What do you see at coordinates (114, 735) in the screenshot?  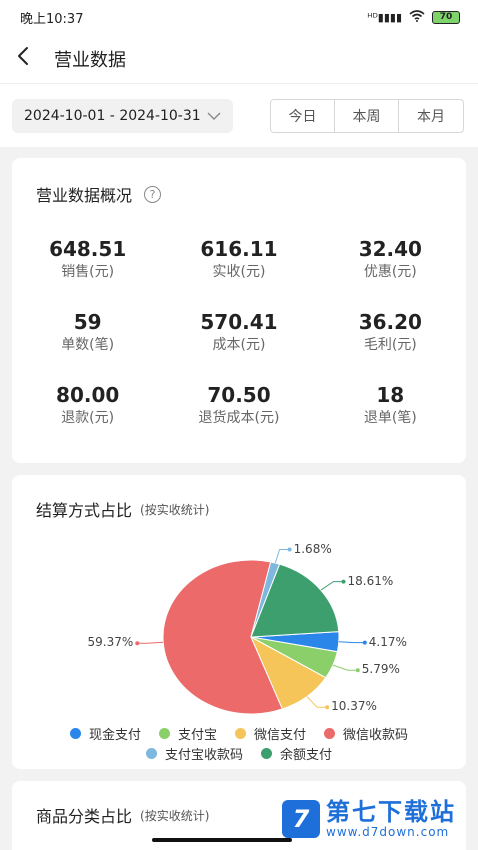 I see `legend-label: 现金支付` at bounding box center [114, 735].